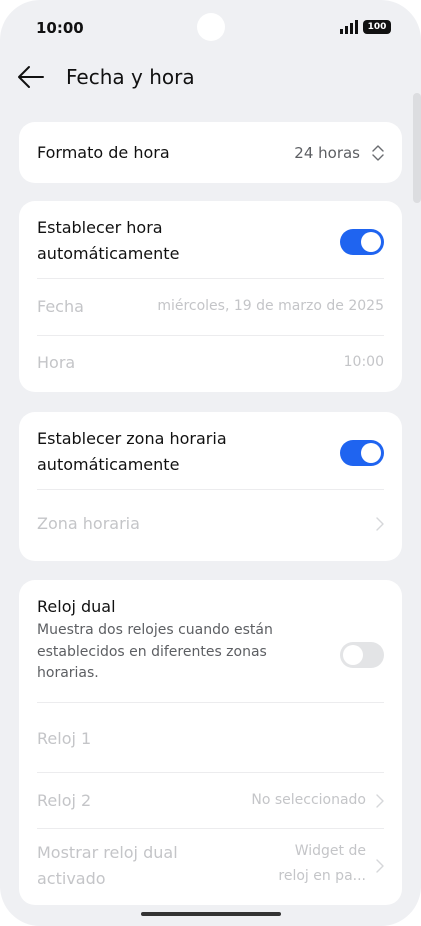 The image size is (421, 926). I want to click on time-label: Hora, so click(56, 362).